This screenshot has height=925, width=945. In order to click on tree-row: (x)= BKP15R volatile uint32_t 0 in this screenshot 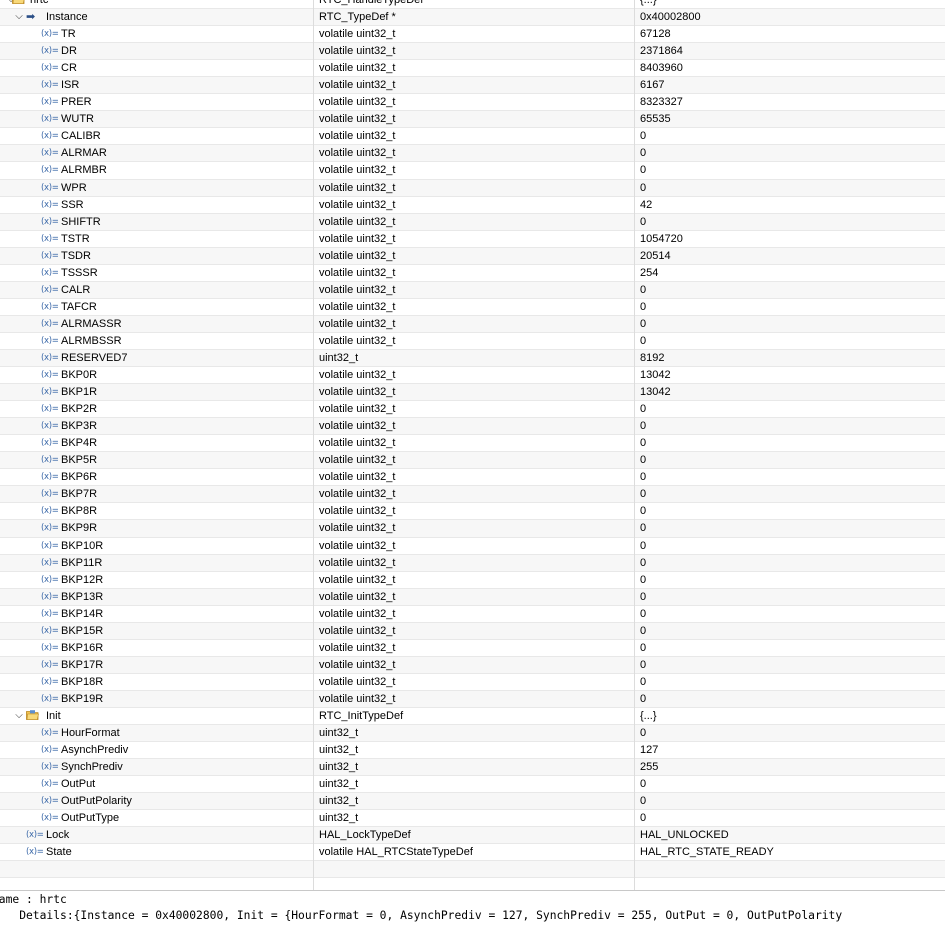, I will do `click(472, 631)`.